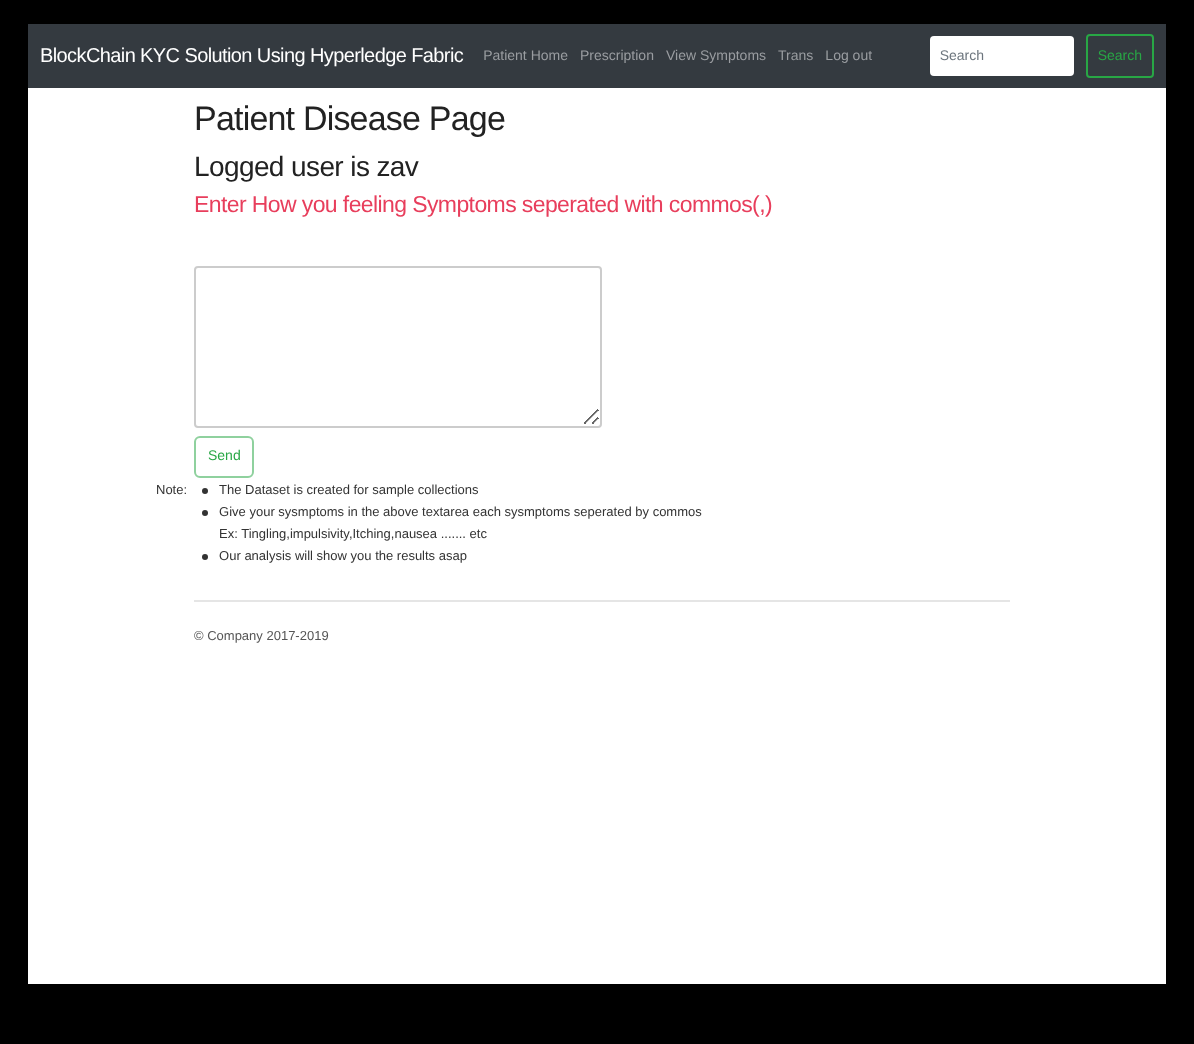  Describe the element at coordinates (307, 166) in the screenshot. I see `logged-user-text: Logged user is zav` at that location.